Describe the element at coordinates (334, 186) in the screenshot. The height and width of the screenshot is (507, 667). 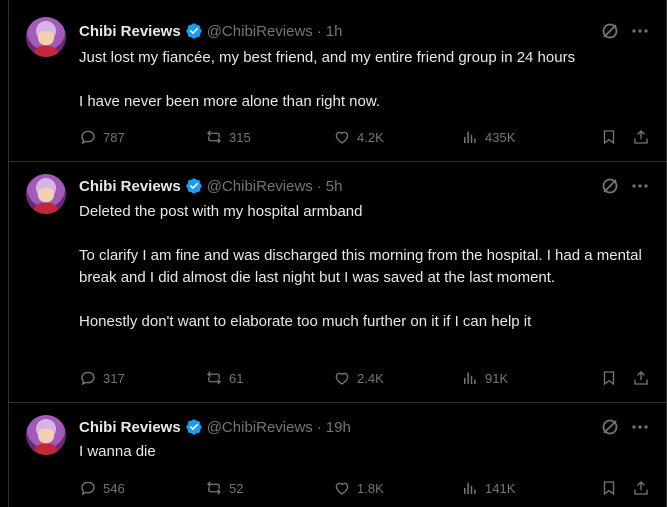
I see `timestamp: 5h` at that location.